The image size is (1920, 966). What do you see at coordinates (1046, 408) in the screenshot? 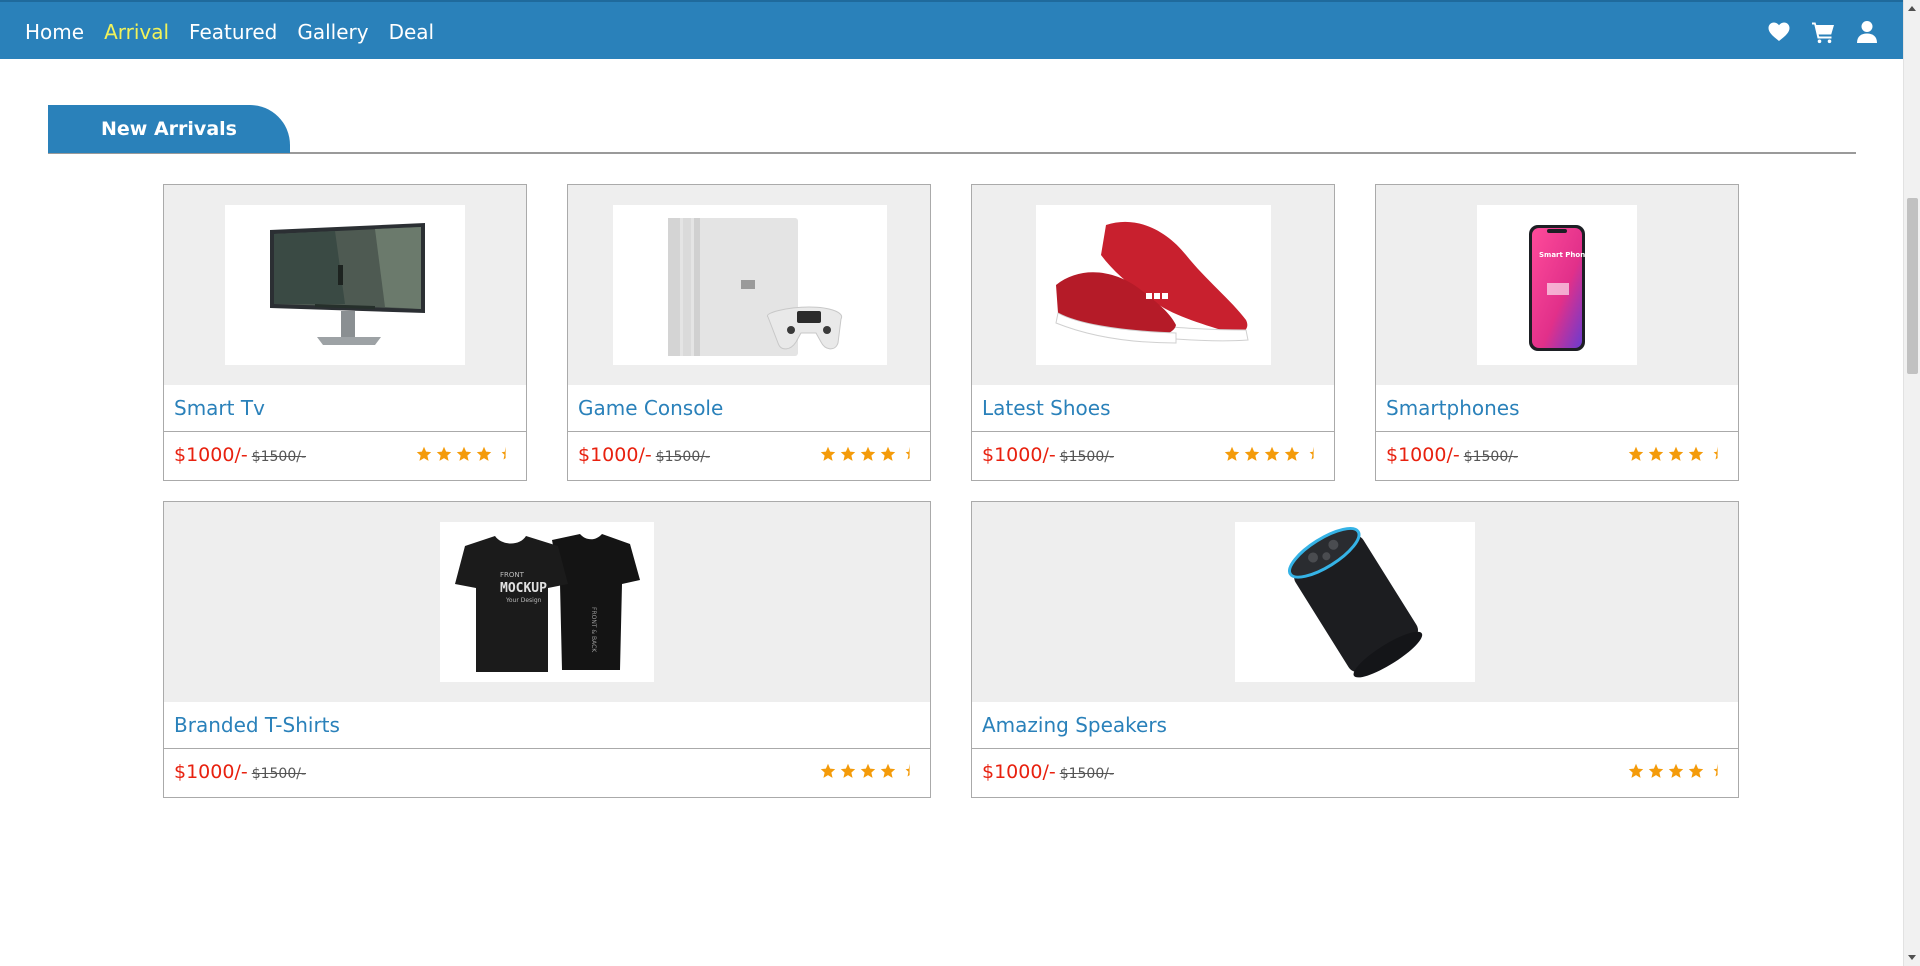
I see `product-title: Latest Shoes` at bounding box center [1046, 408].